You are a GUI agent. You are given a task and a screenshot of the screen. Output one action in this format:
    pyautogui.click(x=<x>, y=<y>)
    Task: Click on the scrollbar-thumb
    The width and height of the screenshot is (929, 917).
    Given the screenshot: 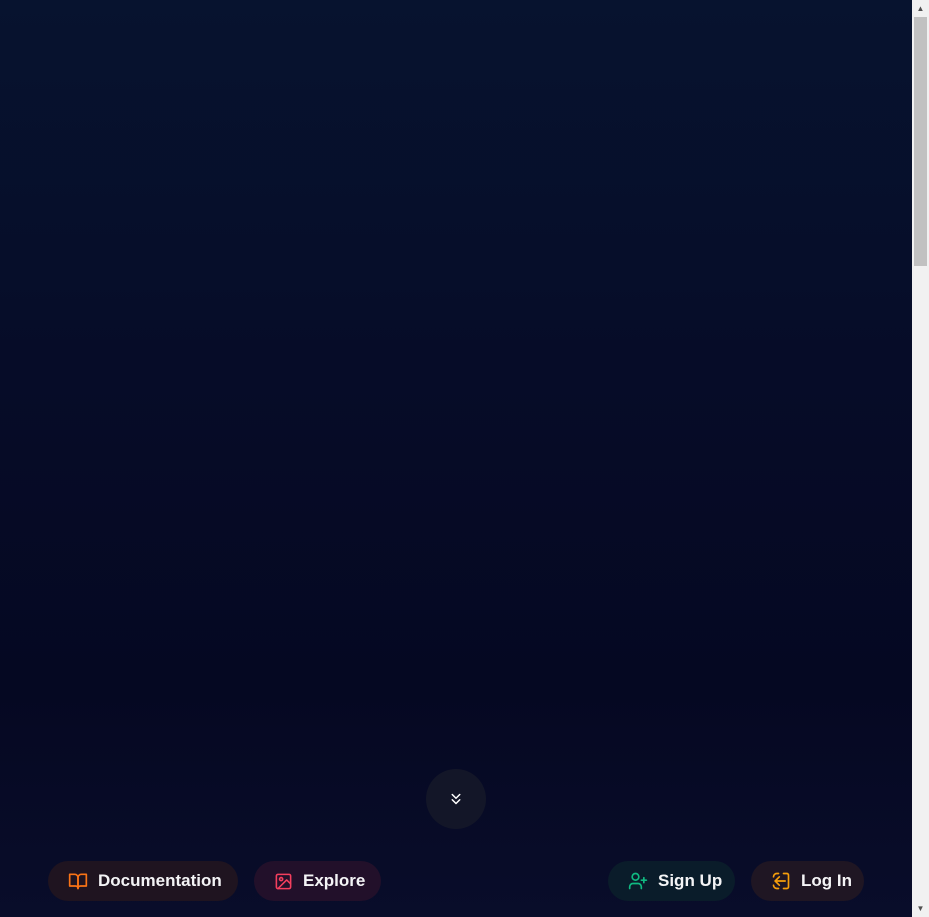 What is the action you would take?
    pyautogui.click(x=920, y=141)
    